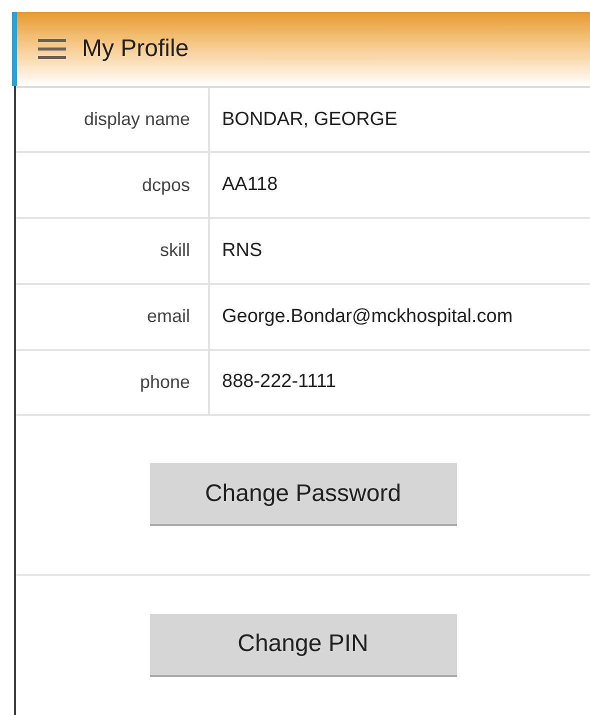  What do you see at coordinates (113, 316) in the screenshot?
I see `field-label: email` at bounding box center [113, 316].